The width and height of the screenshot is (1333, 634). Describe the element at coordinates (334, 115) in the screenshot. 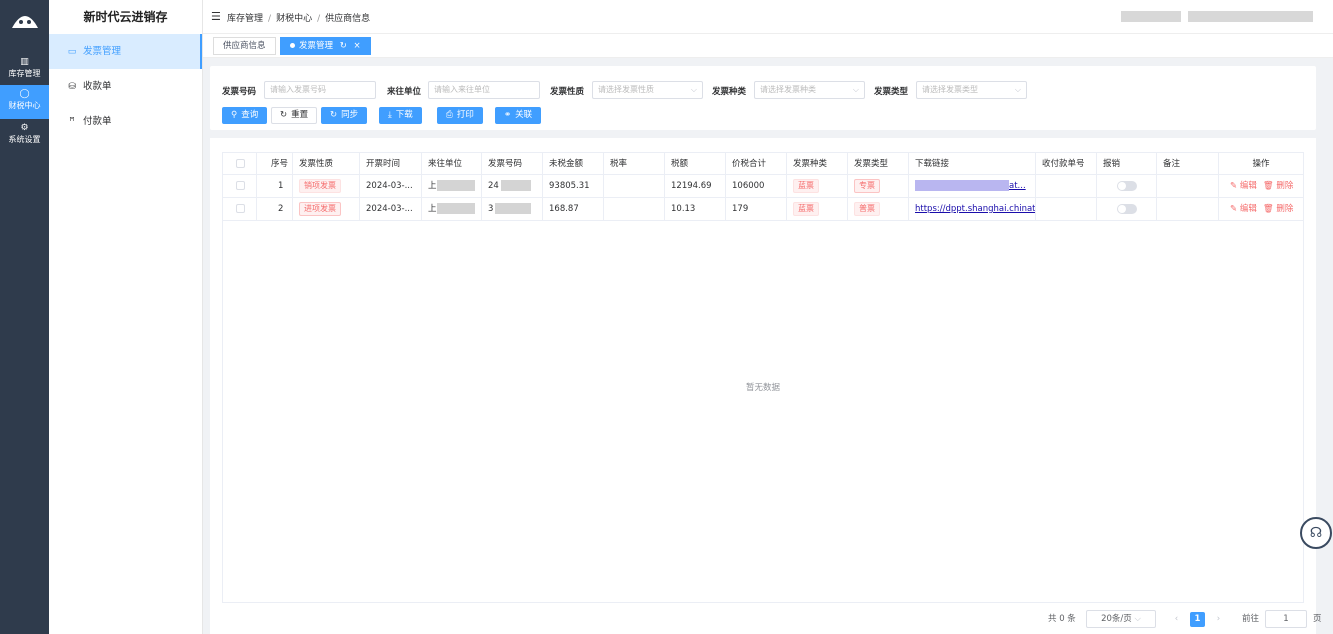

I see `sync-icon: ↻` at that location.